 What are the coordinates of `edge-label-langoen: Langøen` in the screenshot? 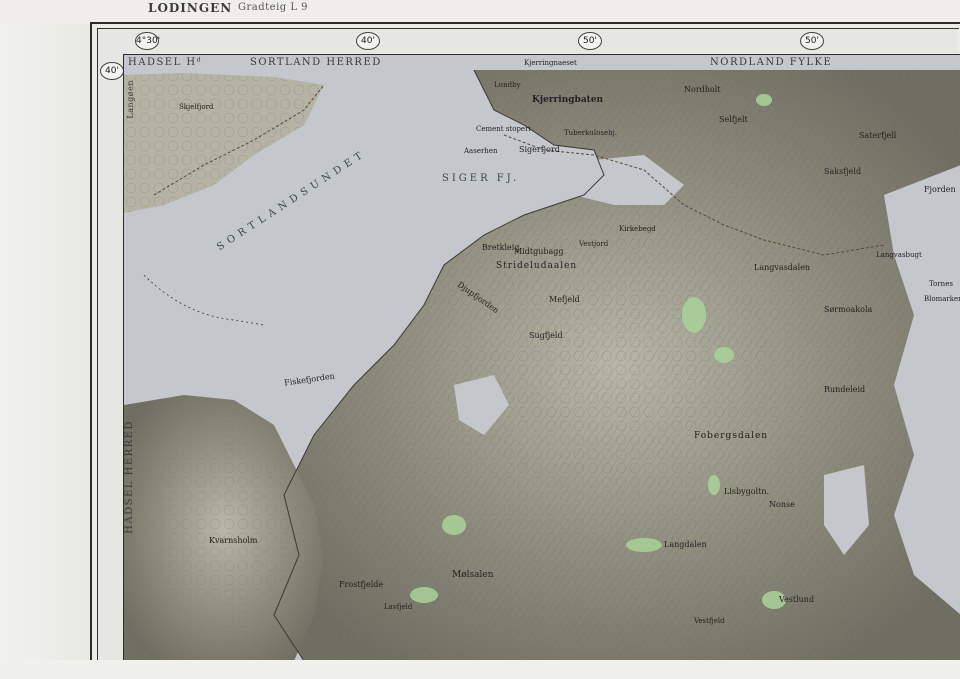 It's located at (130, 99).